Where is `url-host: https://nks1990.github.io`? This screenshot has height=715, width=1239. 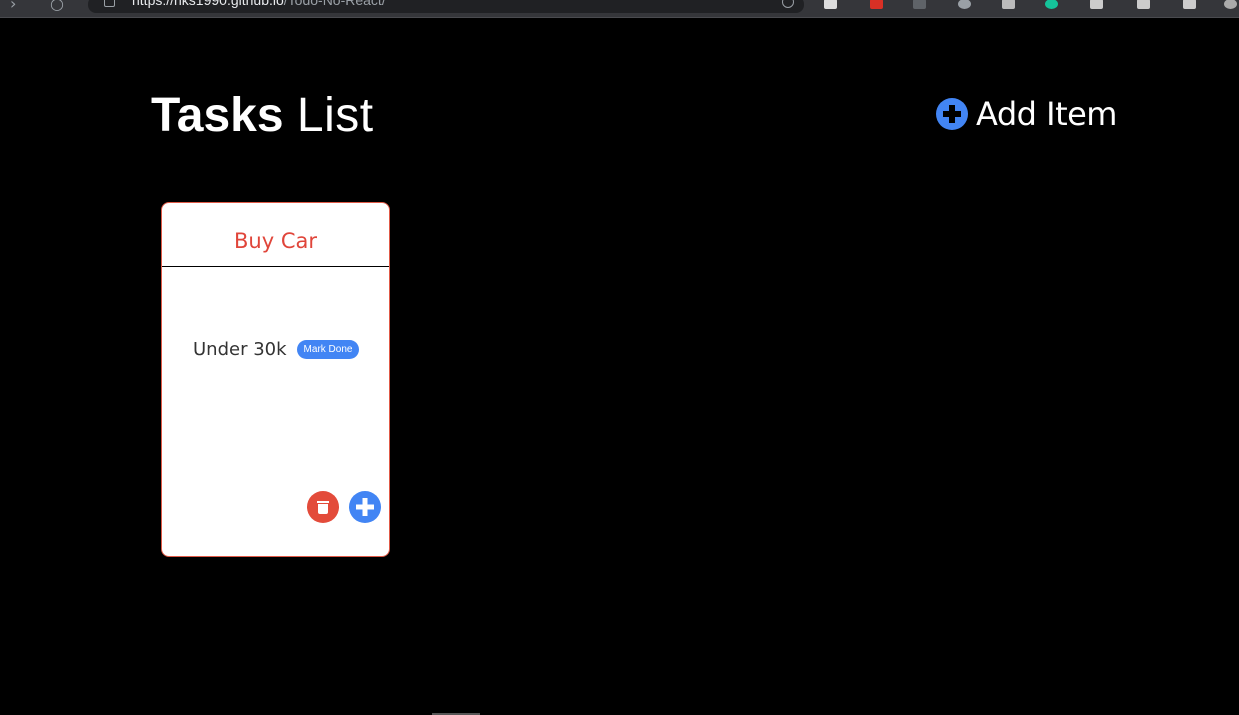
url-host: https://nks1990.github.io is located at coordinates (208, 4).